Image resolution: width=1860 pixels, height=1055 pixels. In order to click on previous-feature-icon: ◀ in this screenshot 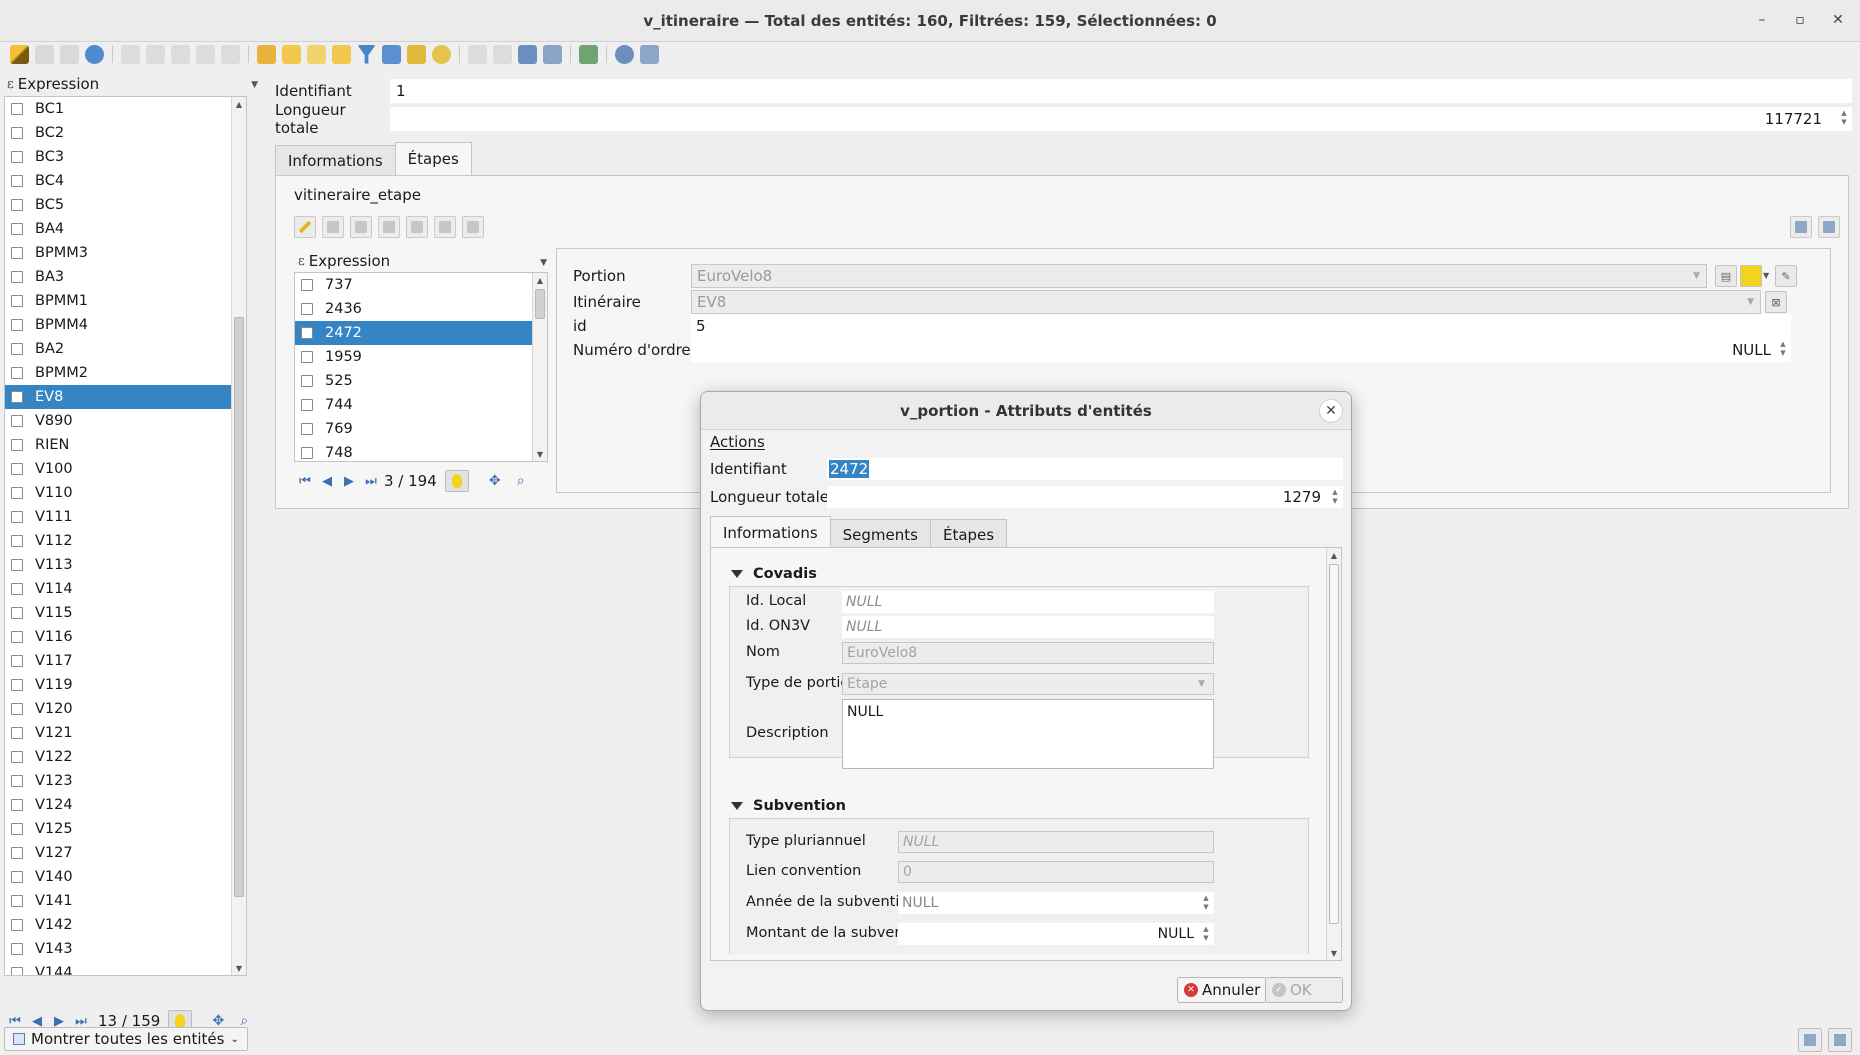, I will do `click(327, 481)`.